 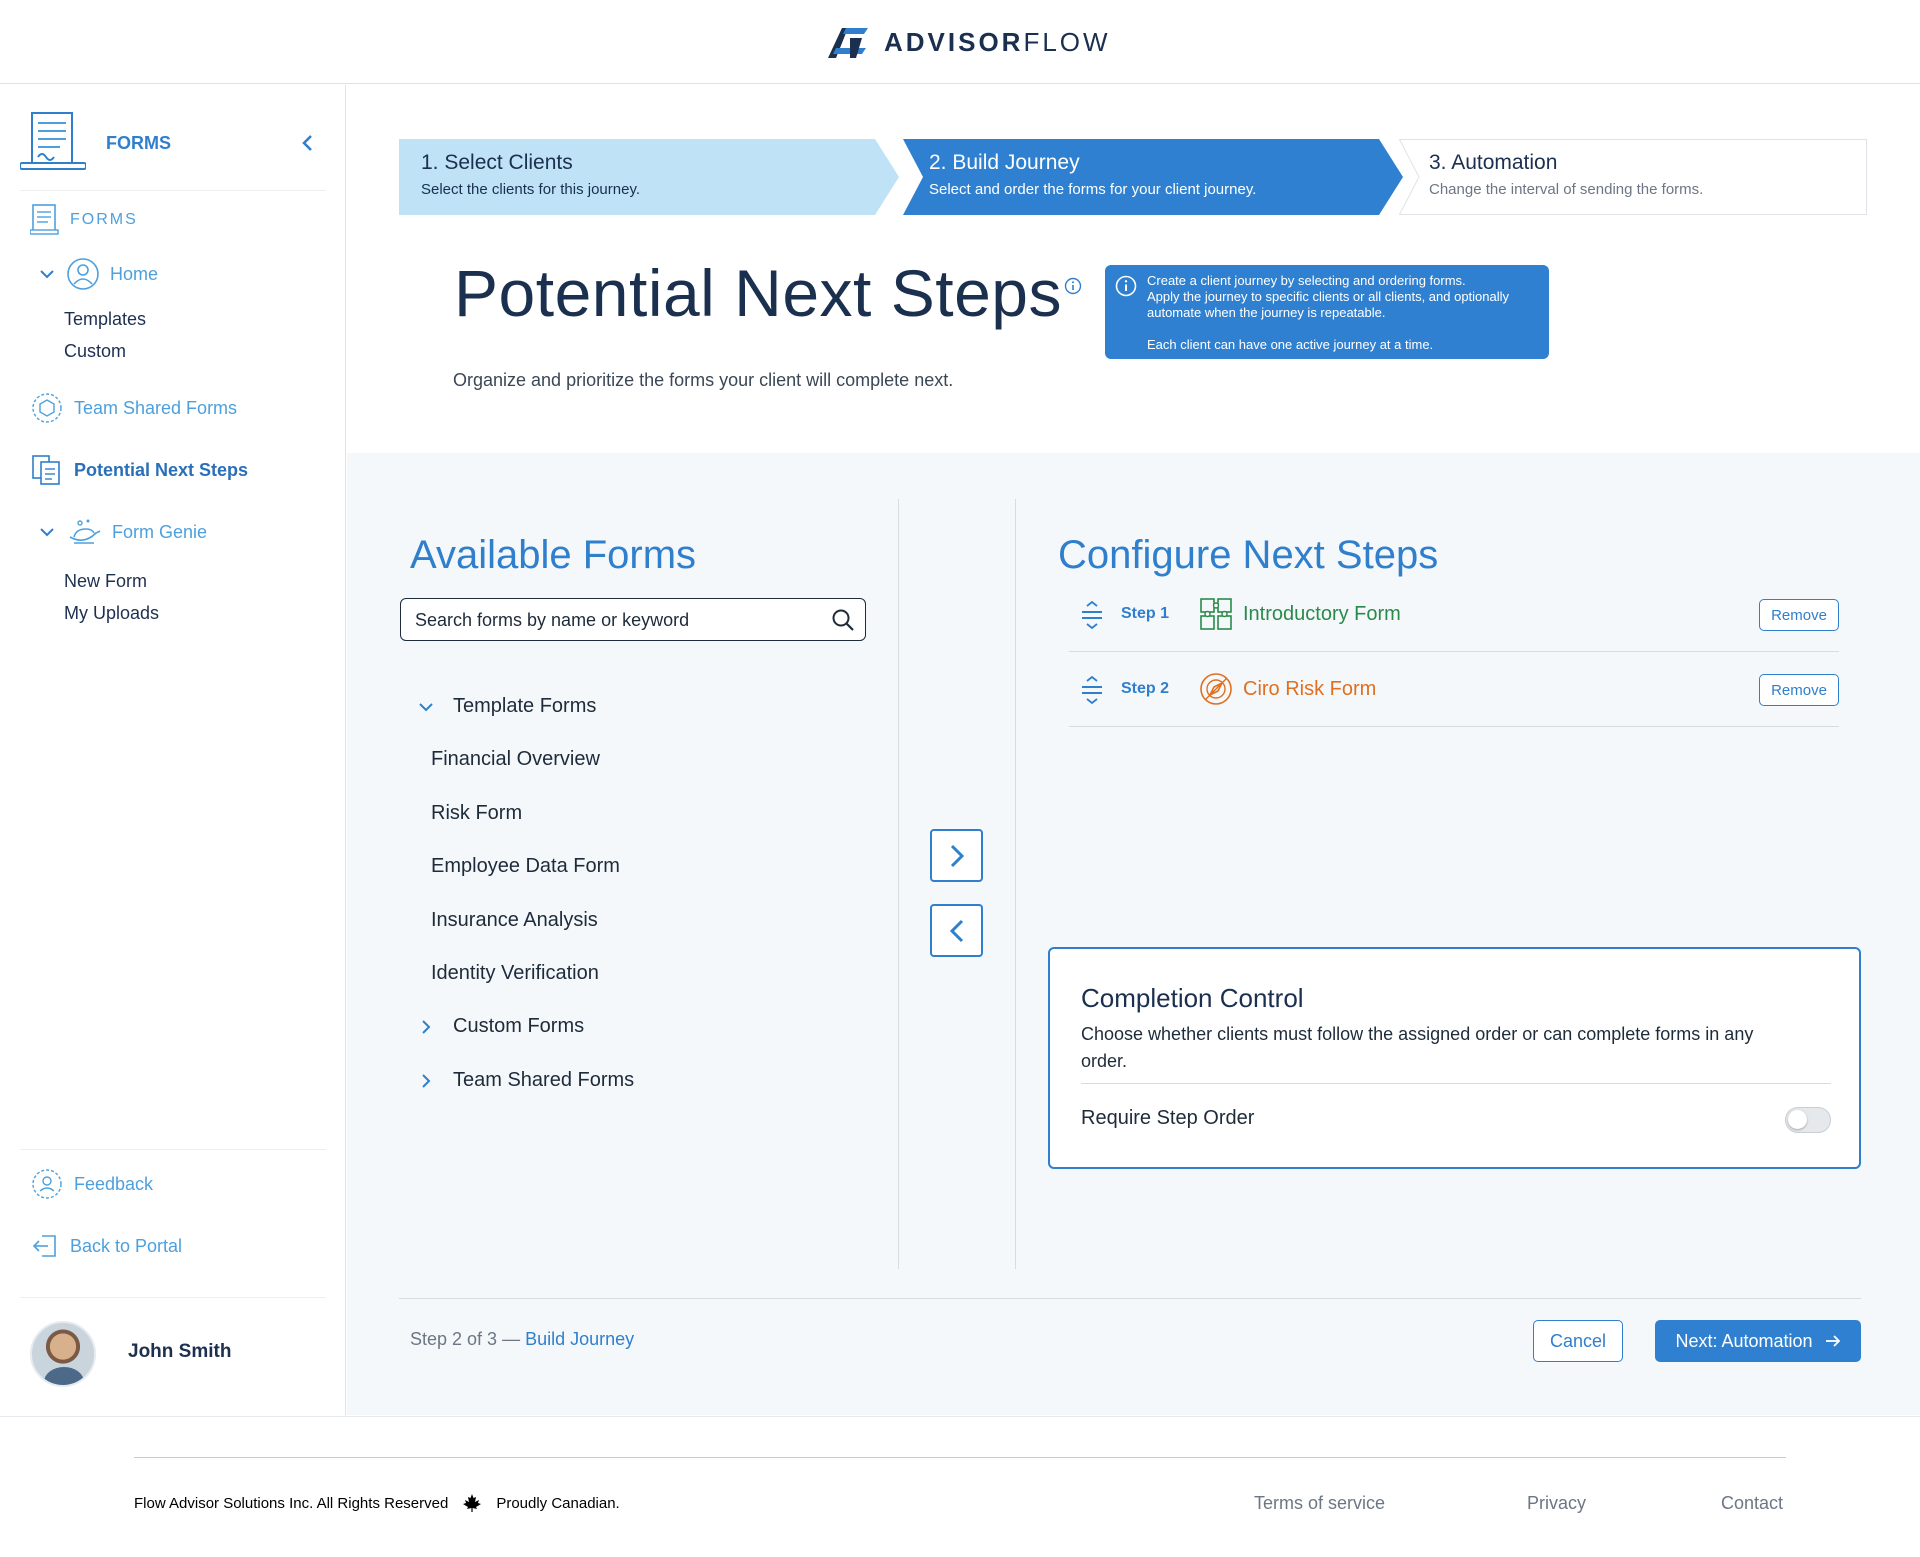 I want to click on chevron-left-icon, so click(x=956, y=931).